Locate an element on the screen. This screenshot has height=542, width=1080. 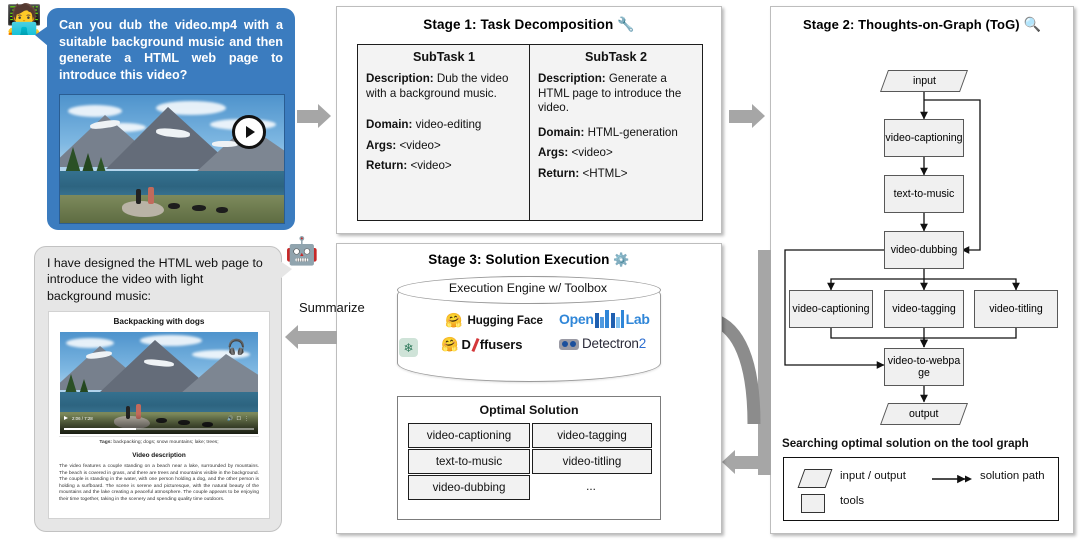
legend-io-shape-icon is located at coordinates (815, 478).